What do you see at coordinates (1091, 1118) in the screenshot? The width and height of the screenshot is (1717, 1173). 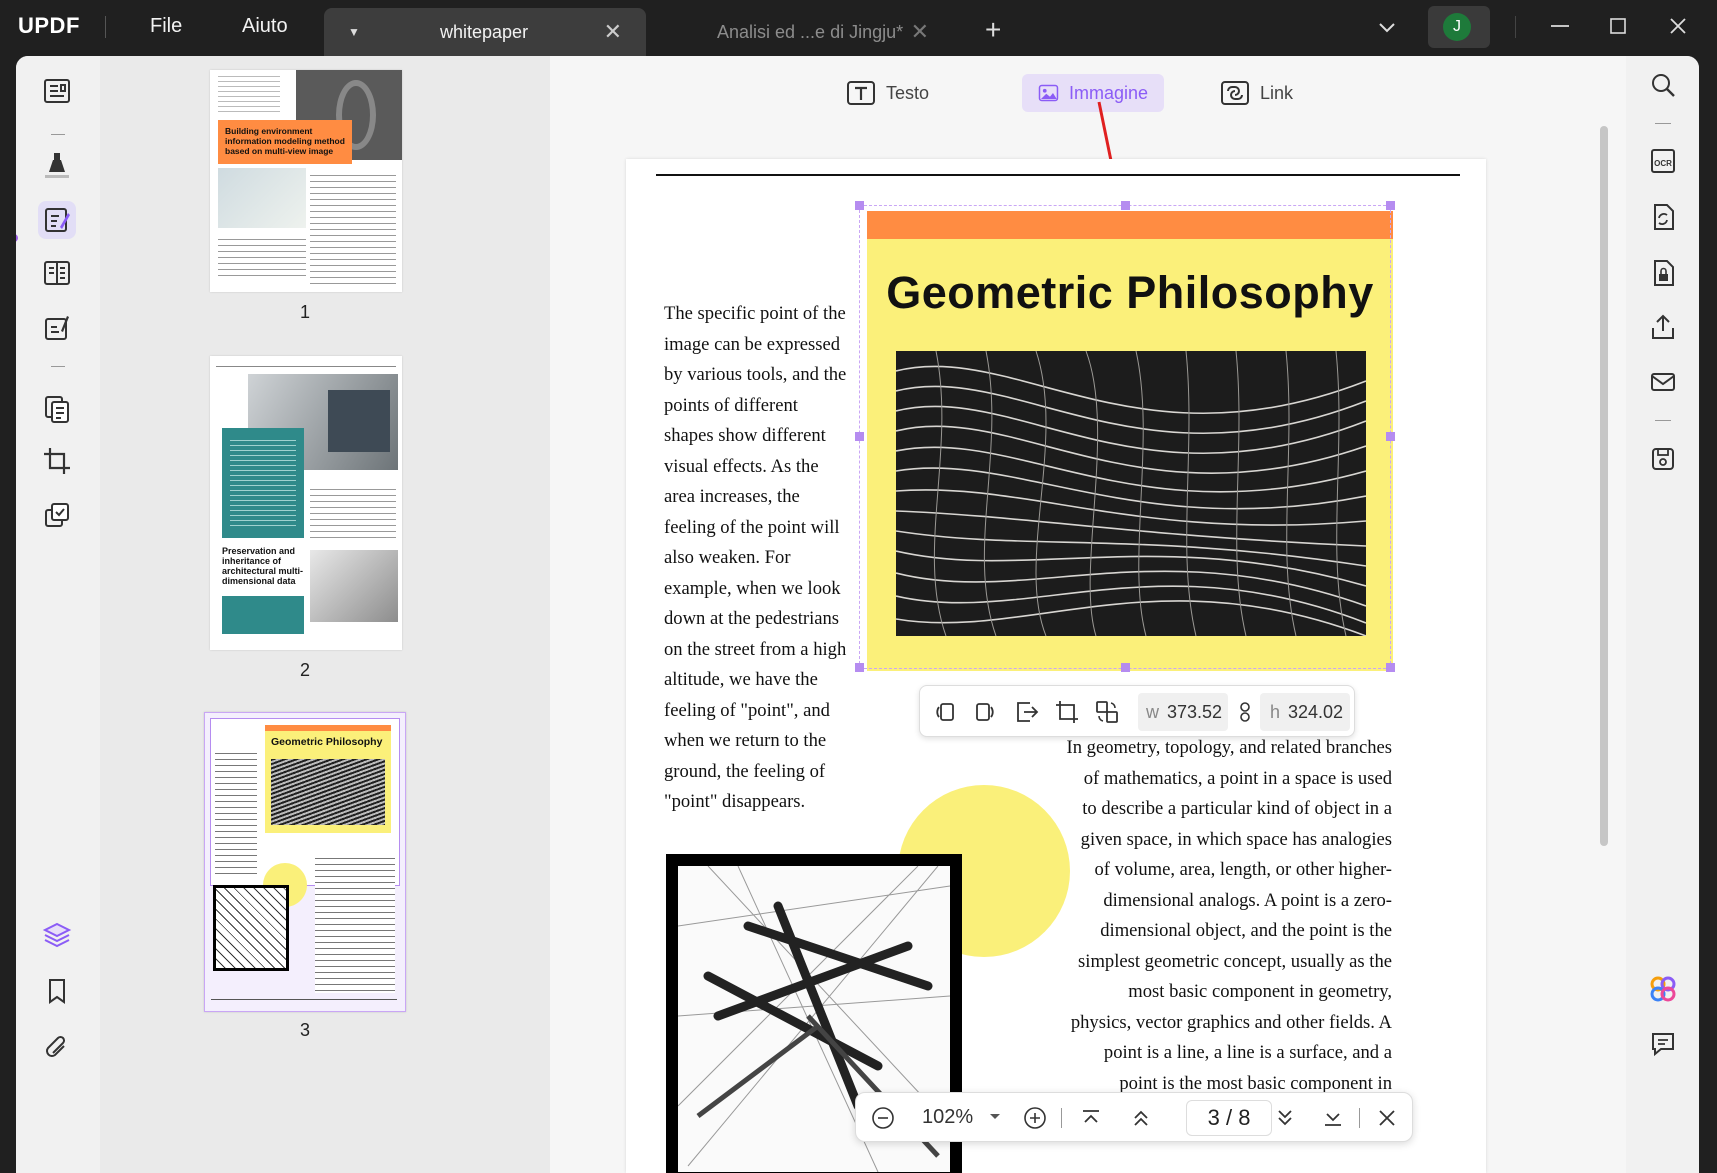 I see `first-page-icon` at bounding box center [1091, 1118].